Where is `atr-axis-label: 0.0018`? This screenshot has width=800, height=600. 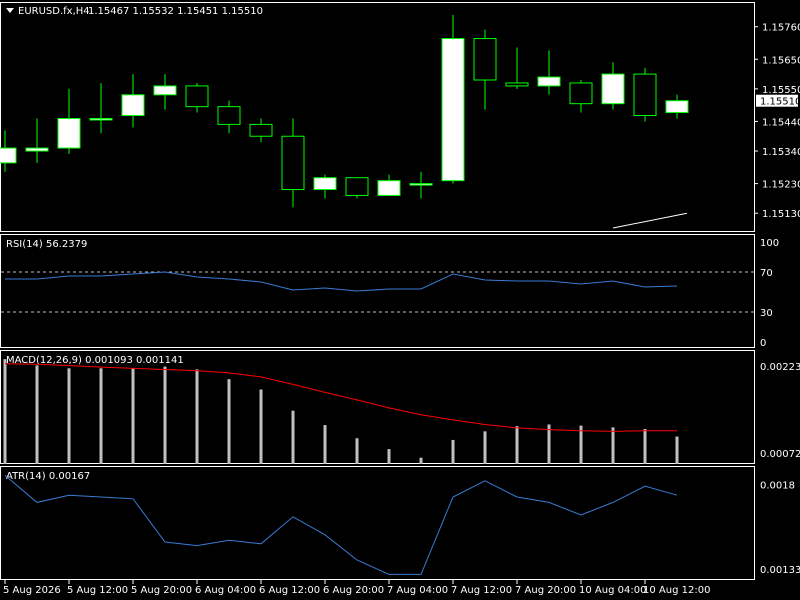 atr-axis-label: 0.0018 is located at coordinates (777, 485).